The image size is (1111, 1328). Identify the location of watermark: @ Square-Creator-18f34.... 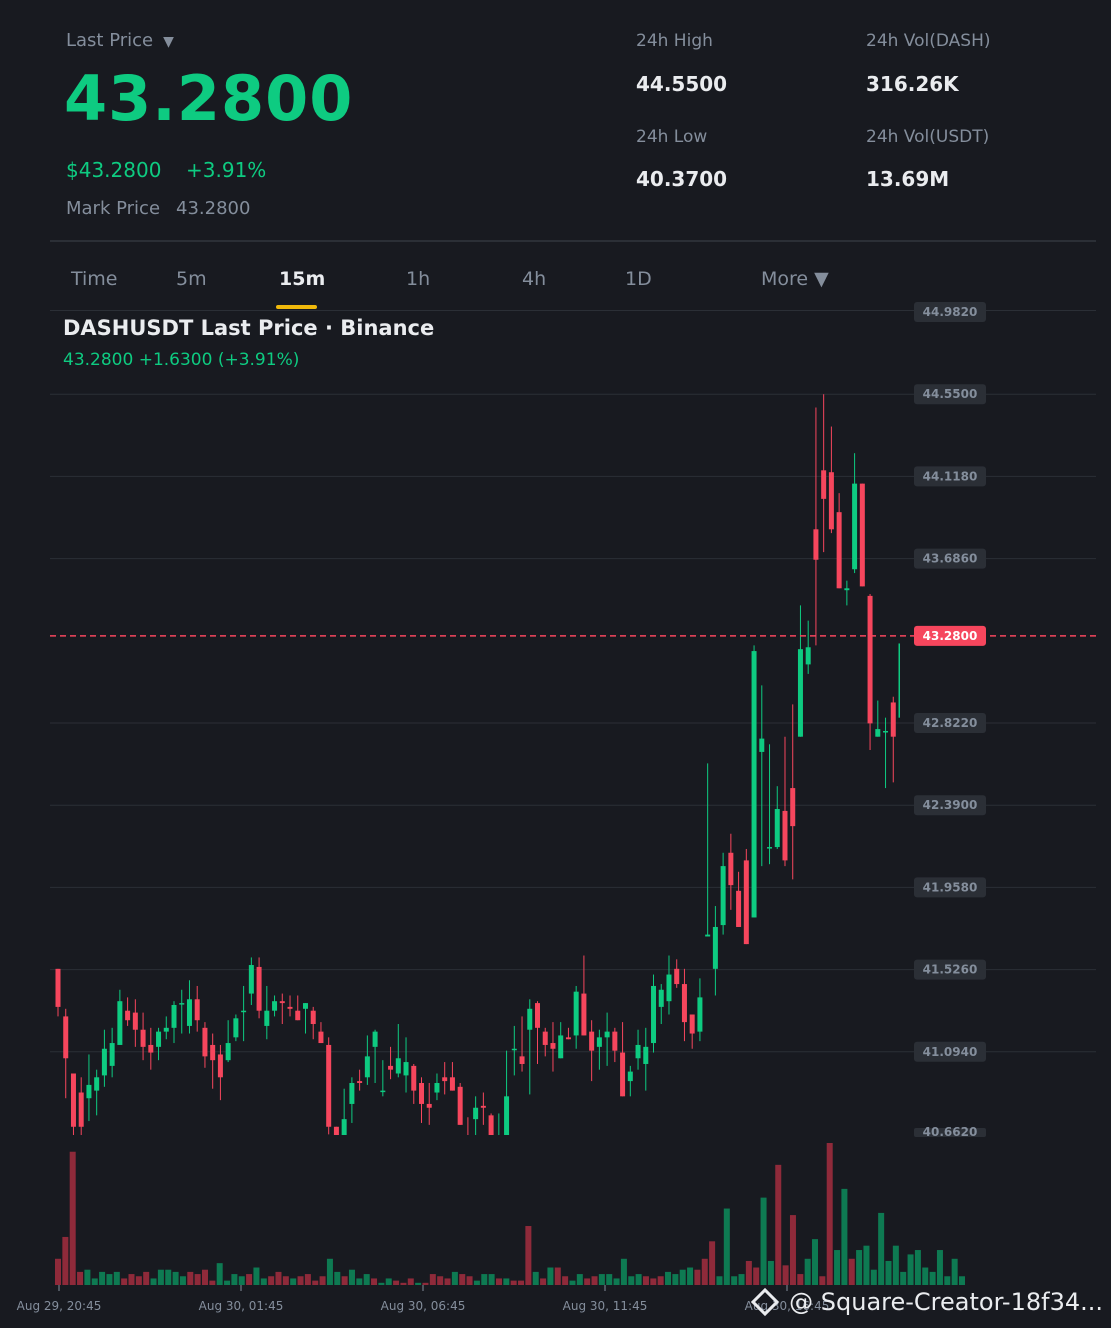
(926, 1302).